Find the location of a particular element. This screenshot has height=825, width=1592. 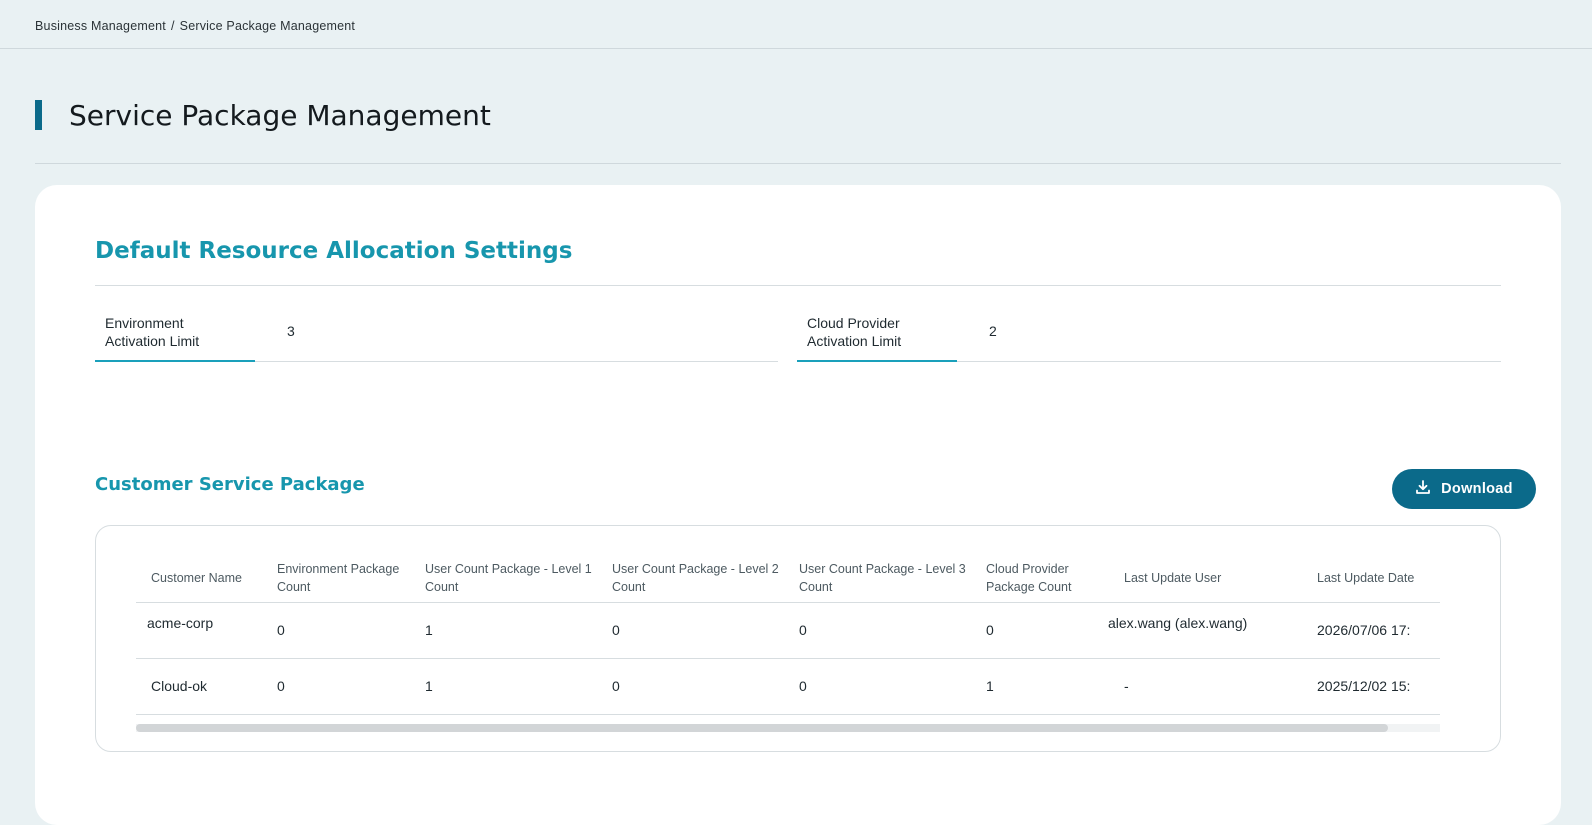

environment-activation-limit-value: 3 is located at coordinates (291, 331).